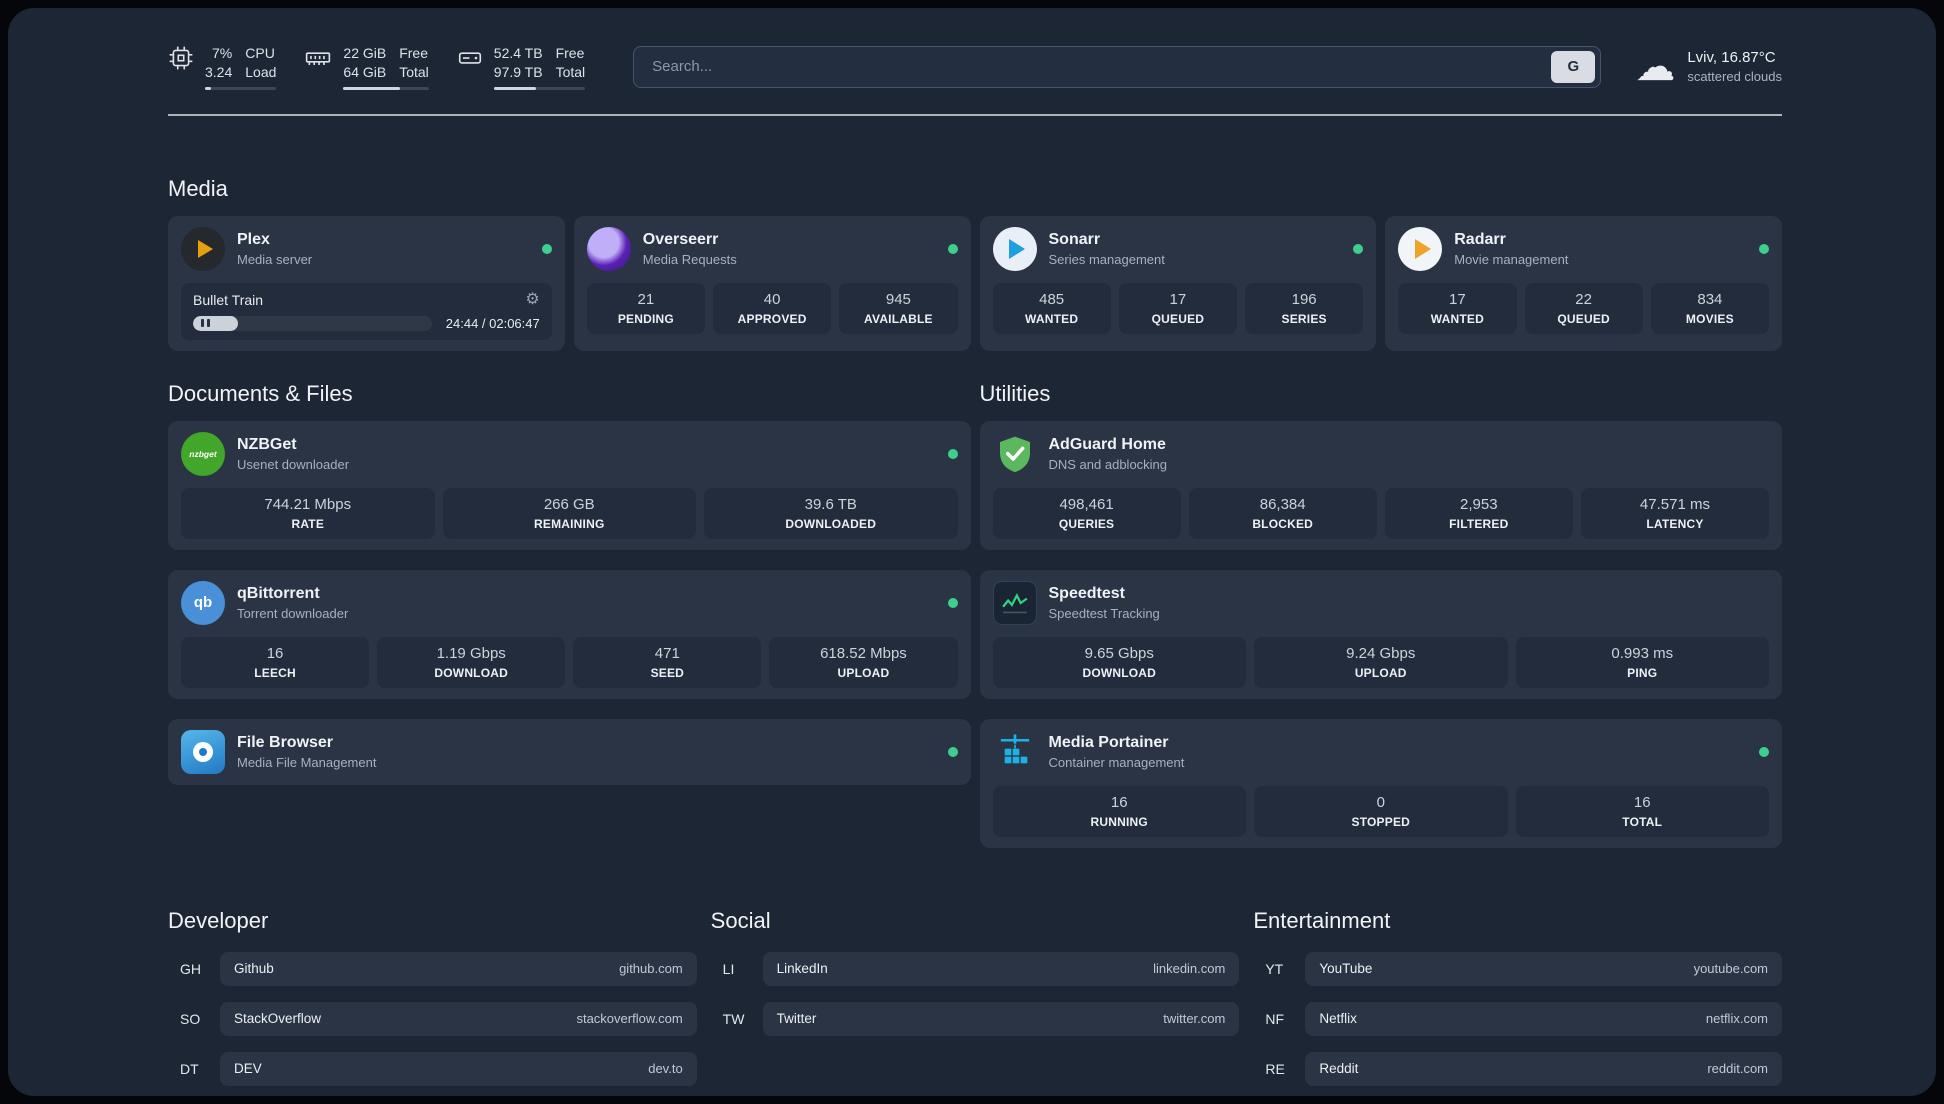  Describe the element at coordinates (1420, 248) in the screenshot. I see `radarr-icon` at that location.